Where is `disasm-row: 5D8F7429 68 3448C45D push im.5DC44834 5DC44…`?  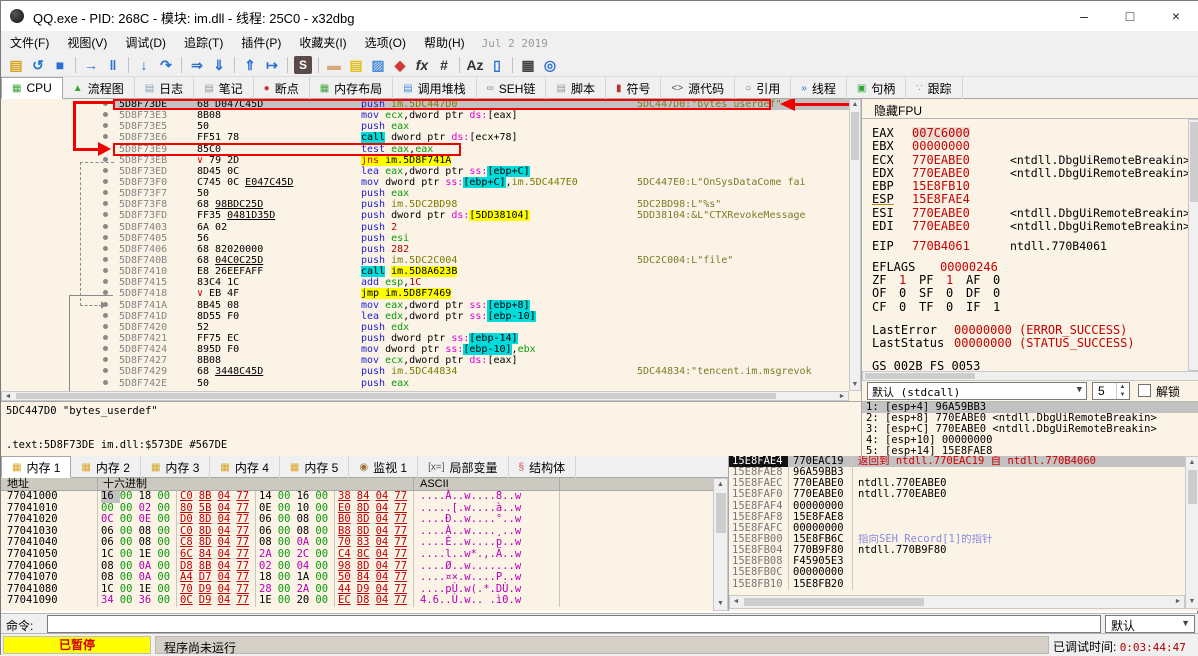 disasm-row: 5D8F7429 68 3448C45D push im.5DC44834 5DC44… is located at coordinates (425, 371).